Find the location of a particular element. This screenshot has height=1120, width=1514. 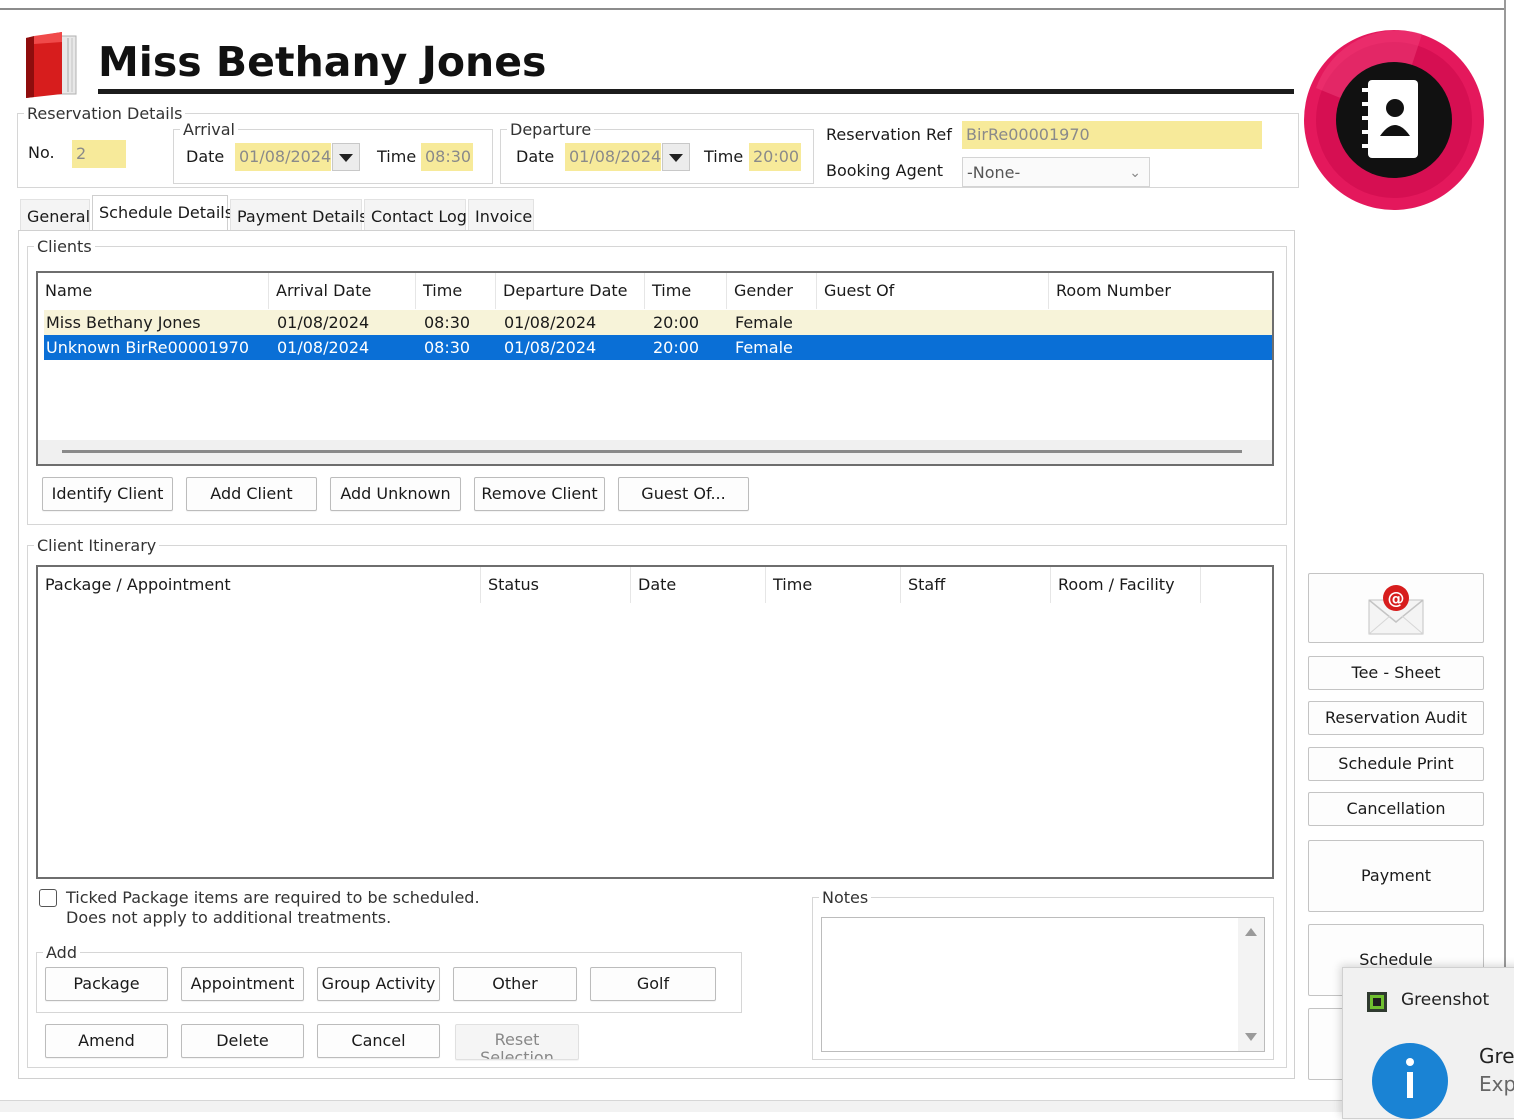

tab-payment-details: Payment Details is located at coordinates (299, 215).